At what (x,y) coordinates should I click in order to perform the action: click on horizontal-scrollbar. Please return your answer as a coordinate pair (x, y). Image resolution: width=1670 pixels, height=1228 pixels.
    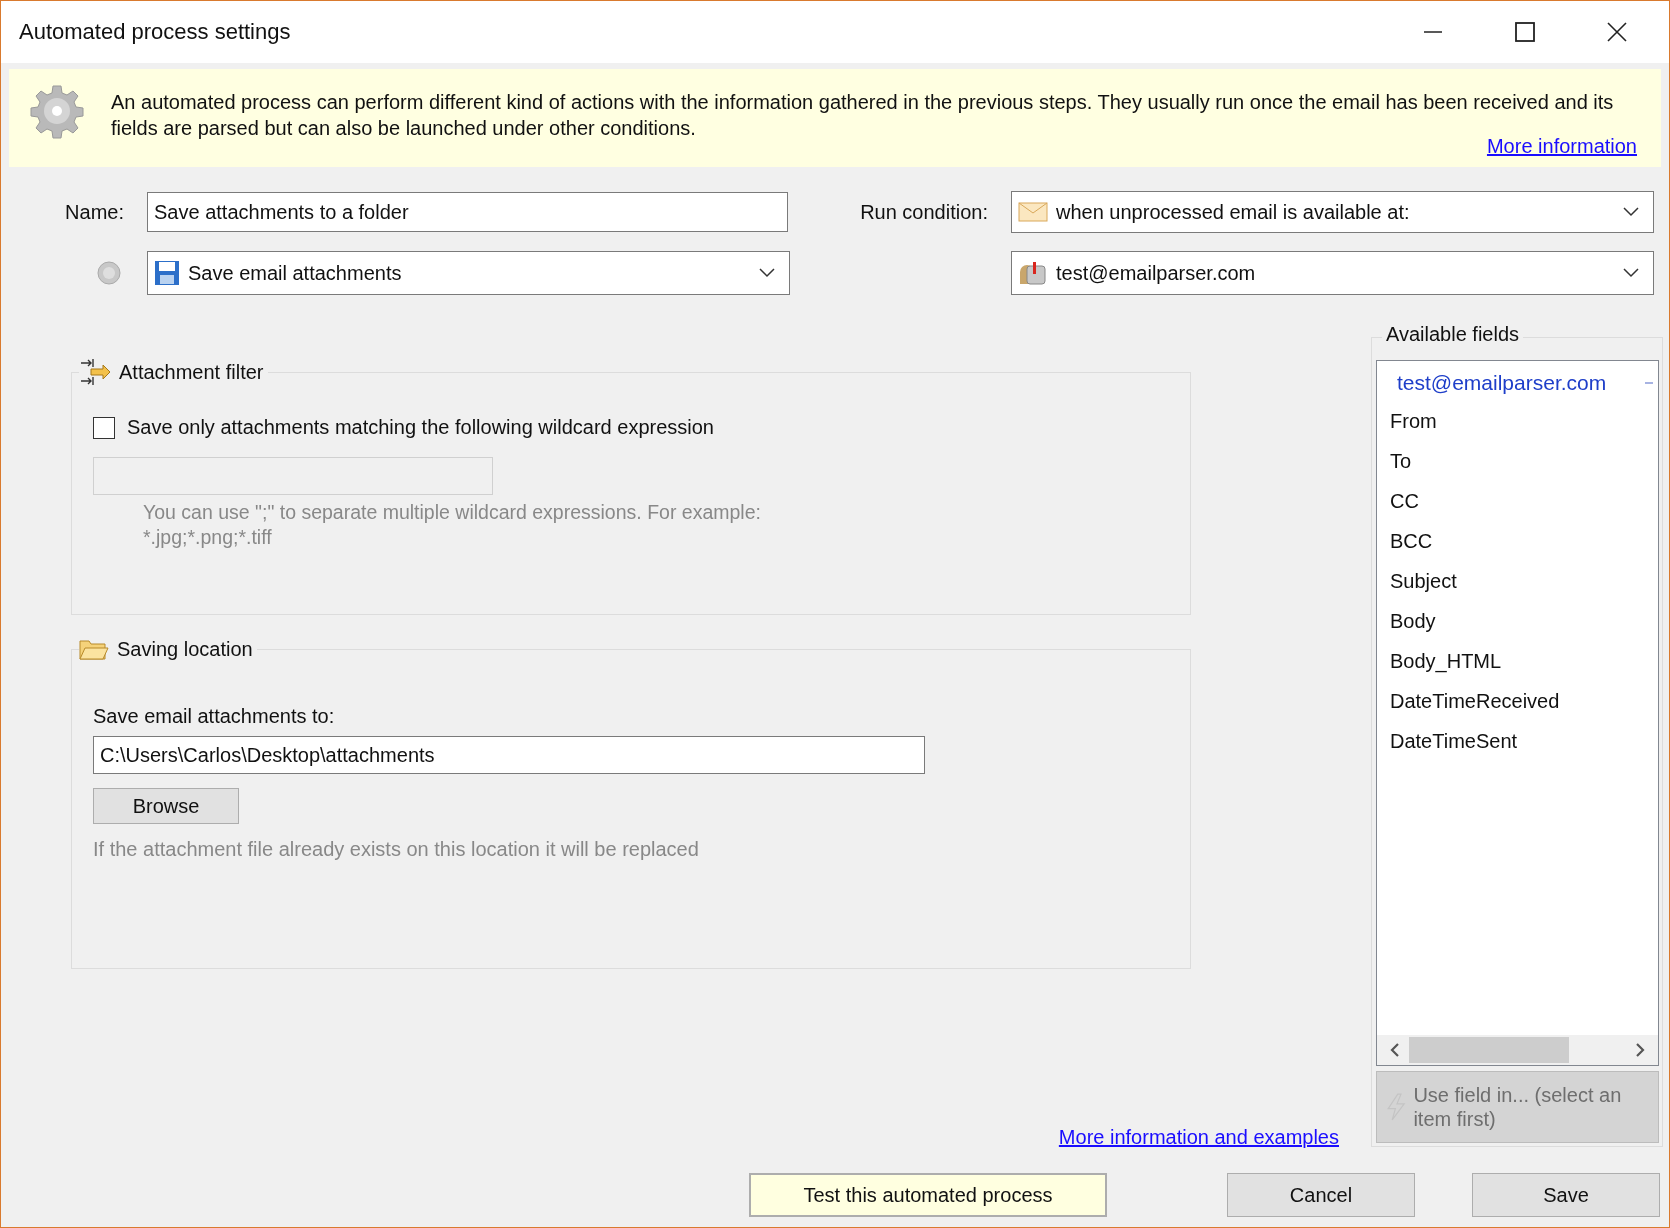
    Looking at the image, I should click on (1517, 1050).